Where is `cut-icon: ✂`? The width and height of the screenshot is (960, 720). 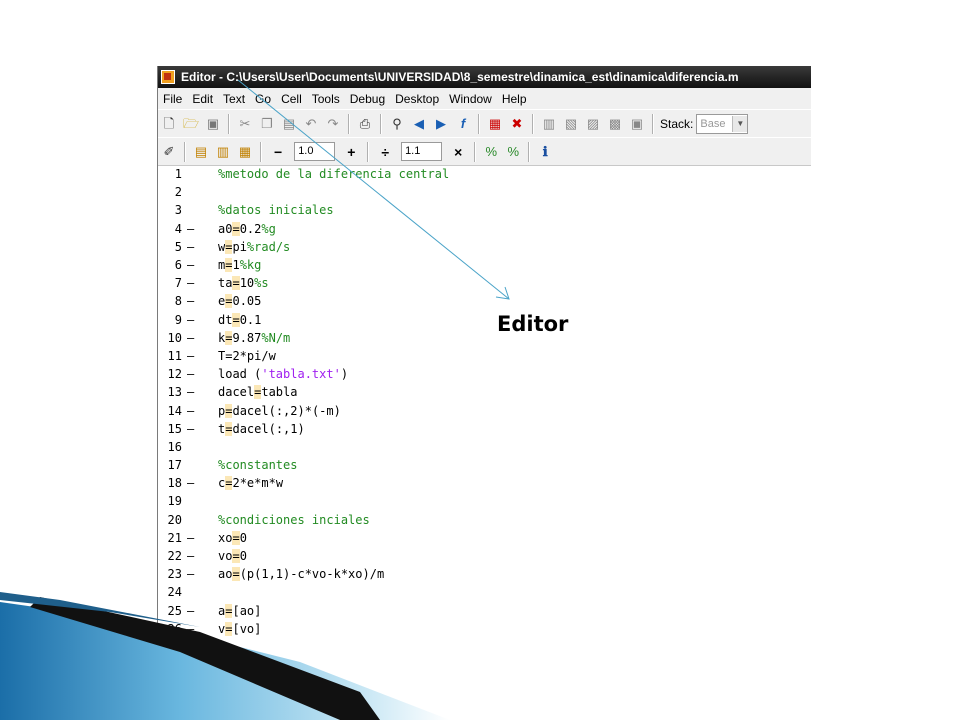
cut-icon: ✂ is located at coordinates (245, 124).